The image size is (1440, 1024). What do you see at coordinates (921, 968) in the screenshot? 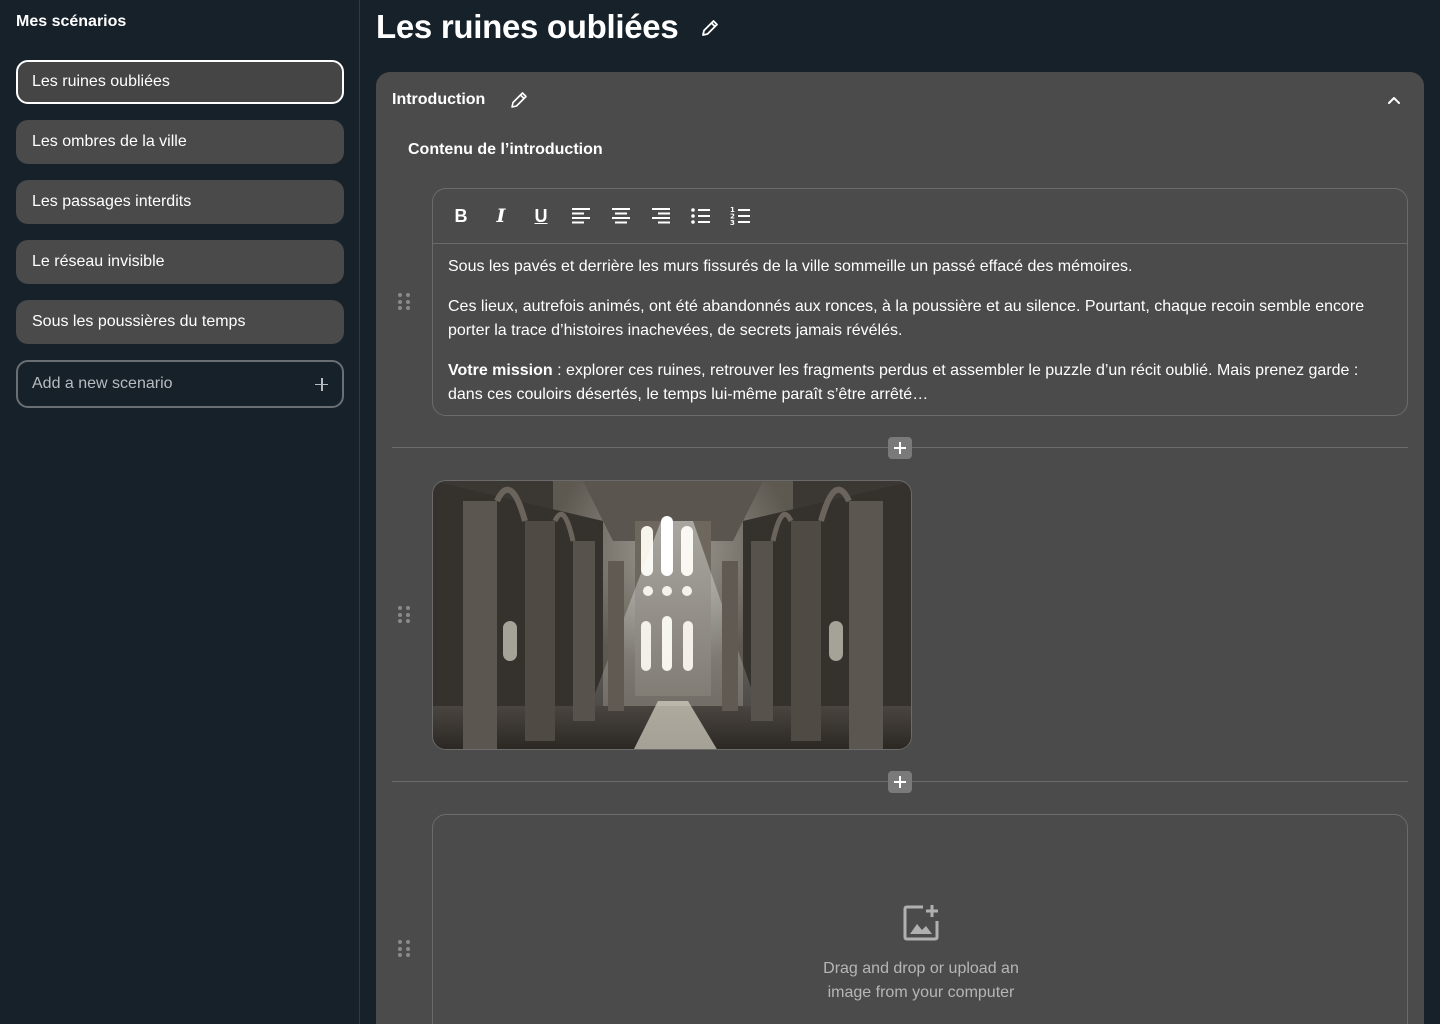
I see `upload-text-line: Drag and drop or upload an` at bounding box center [921, 968].